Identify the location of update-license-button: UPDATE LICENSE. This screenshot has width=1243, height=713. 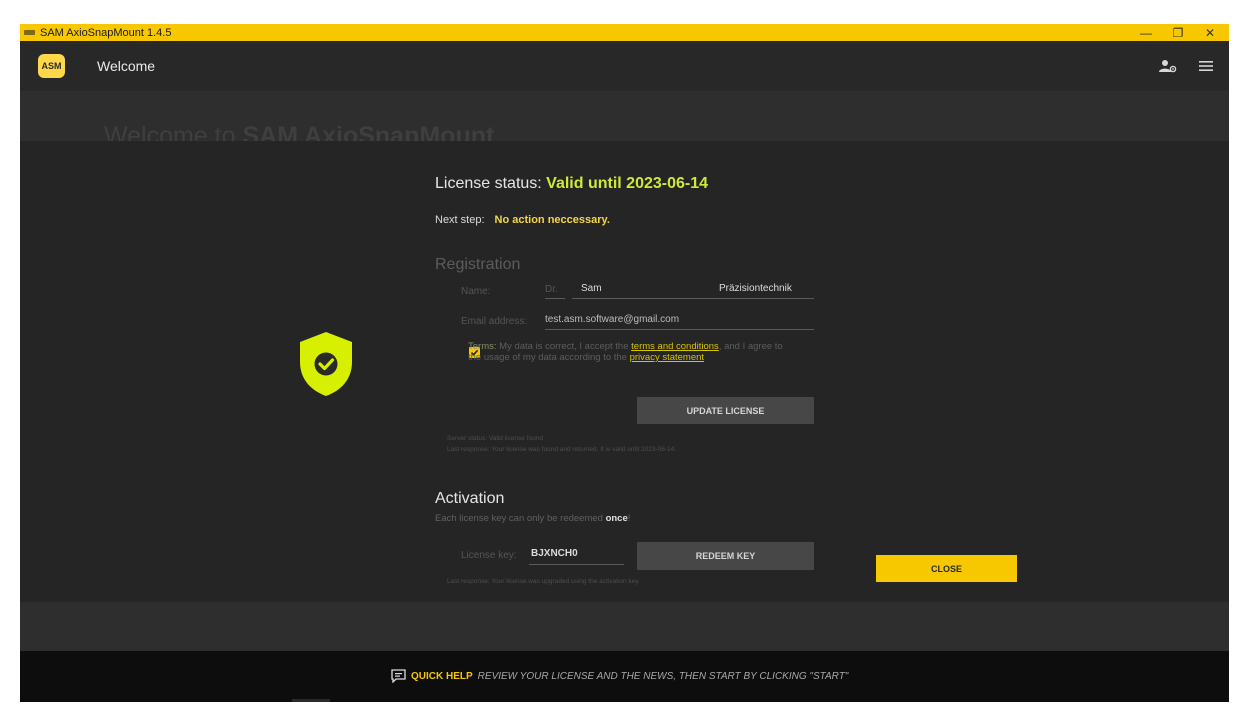
(725, 410).